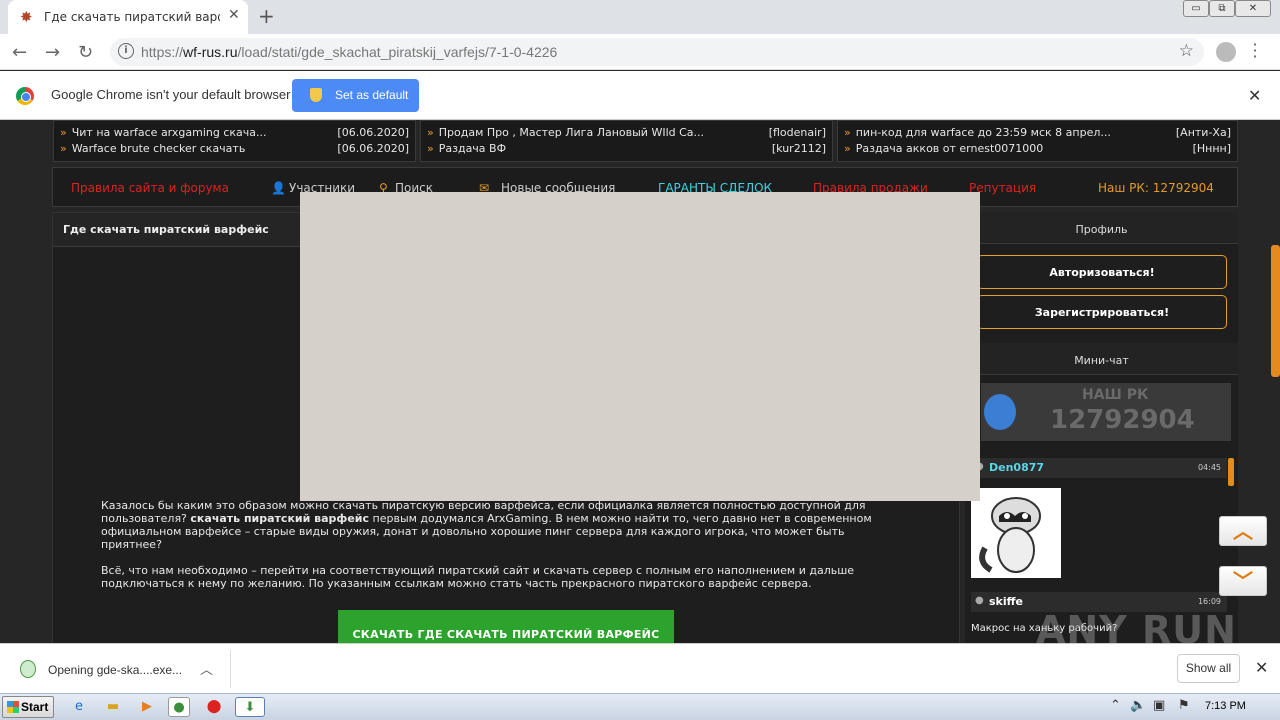 This screenshot has width=1280, height=720. I want to click on topic-author: [kur2112], so click(798, 148).